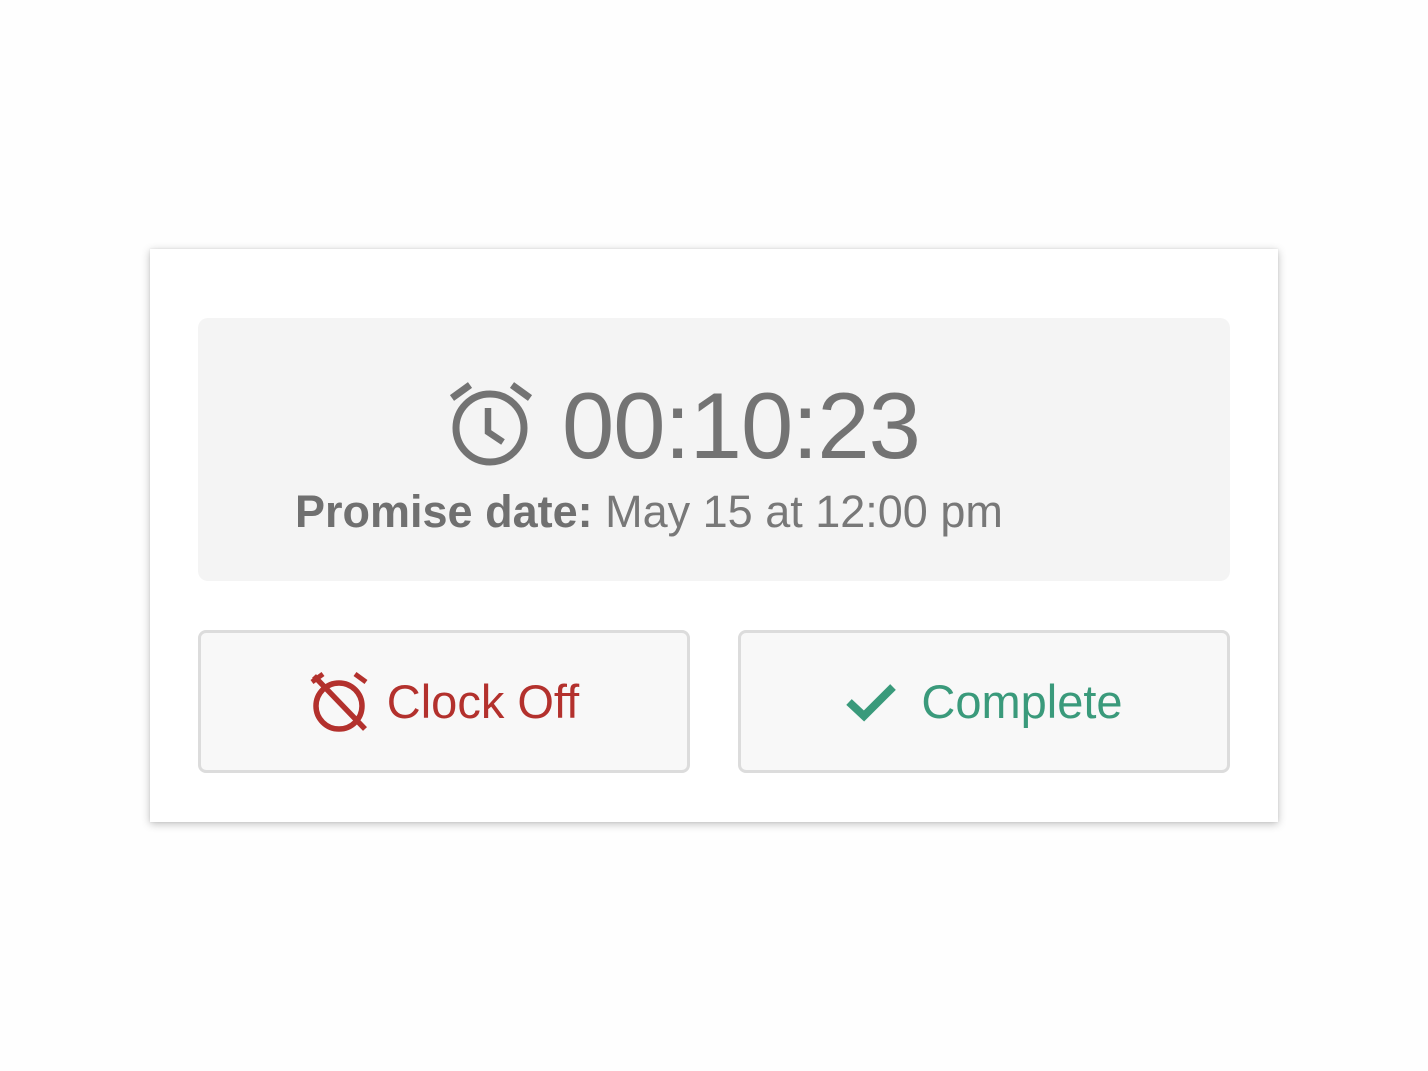 This screenshot has width=1428, height=1071. I want to click on promise-date-value: May 15 at 12:00 pm, so click(804, 511).